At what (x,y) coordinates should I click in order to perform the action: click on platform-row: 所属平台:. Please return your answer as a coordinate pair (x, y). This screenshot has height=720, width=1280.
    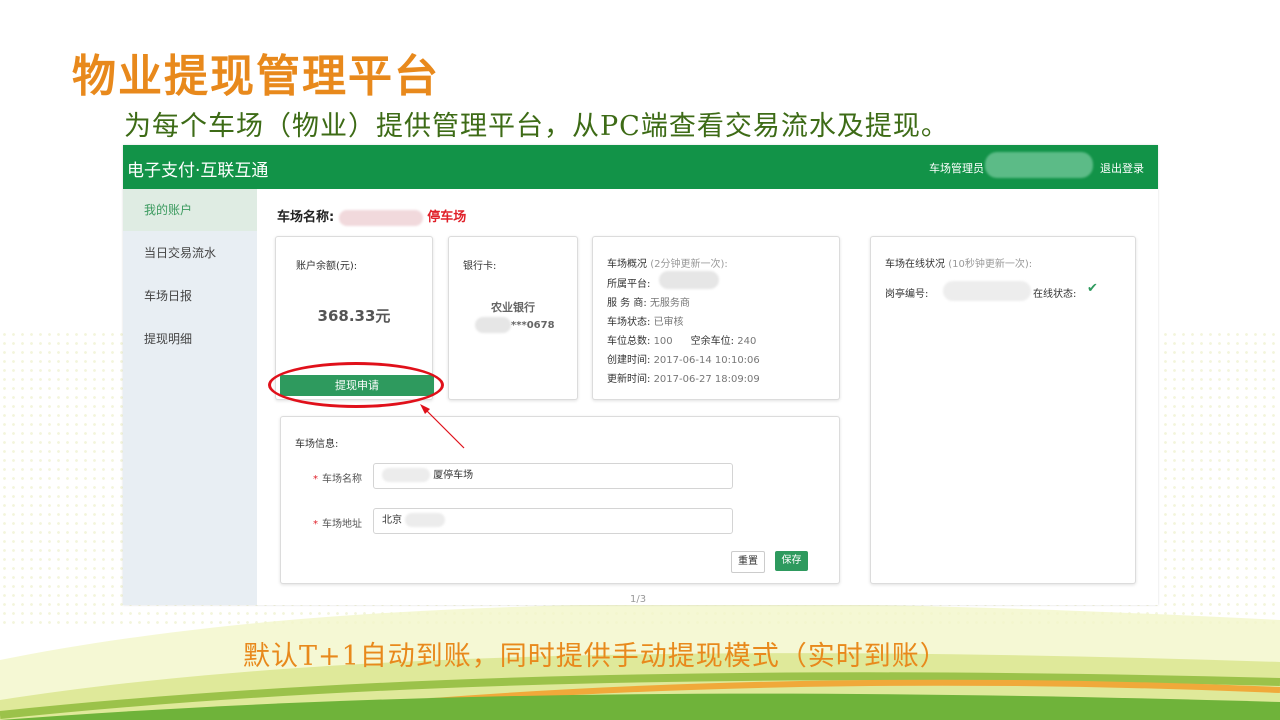
    Looking at the image, I should click on (628, 282).